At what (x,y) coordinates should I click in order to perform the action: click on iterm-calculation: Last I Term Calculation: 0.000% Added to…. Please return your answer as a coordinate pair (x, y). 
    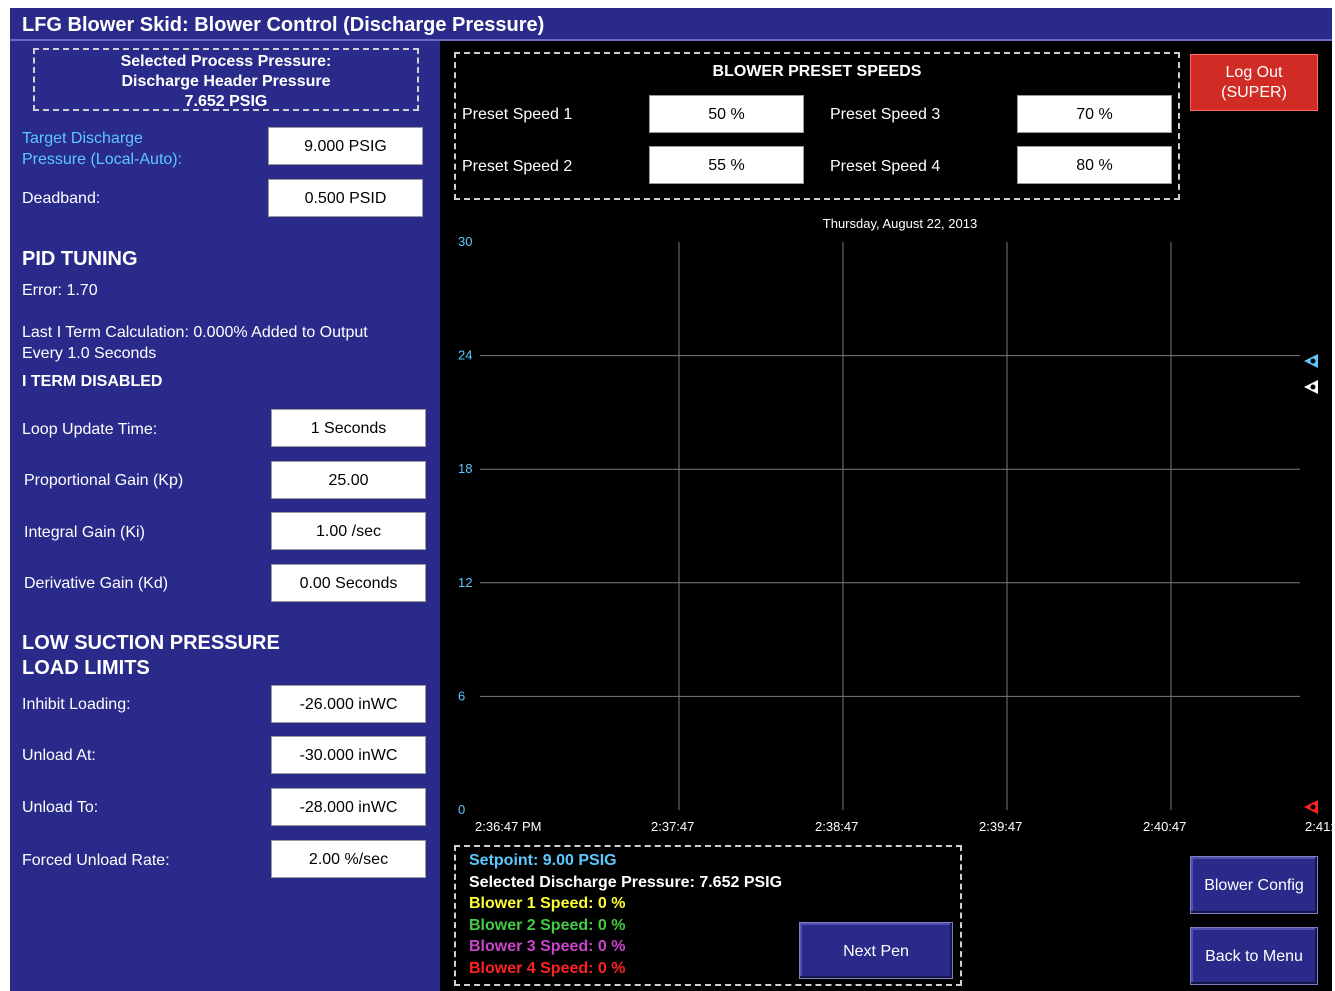
    Looking at the image, I should click on (195, 343).